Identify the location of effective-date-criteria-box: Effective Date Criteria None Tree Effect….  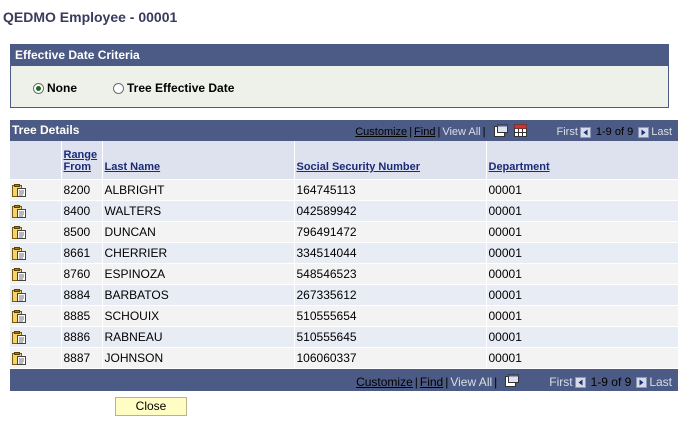
(339, 76).